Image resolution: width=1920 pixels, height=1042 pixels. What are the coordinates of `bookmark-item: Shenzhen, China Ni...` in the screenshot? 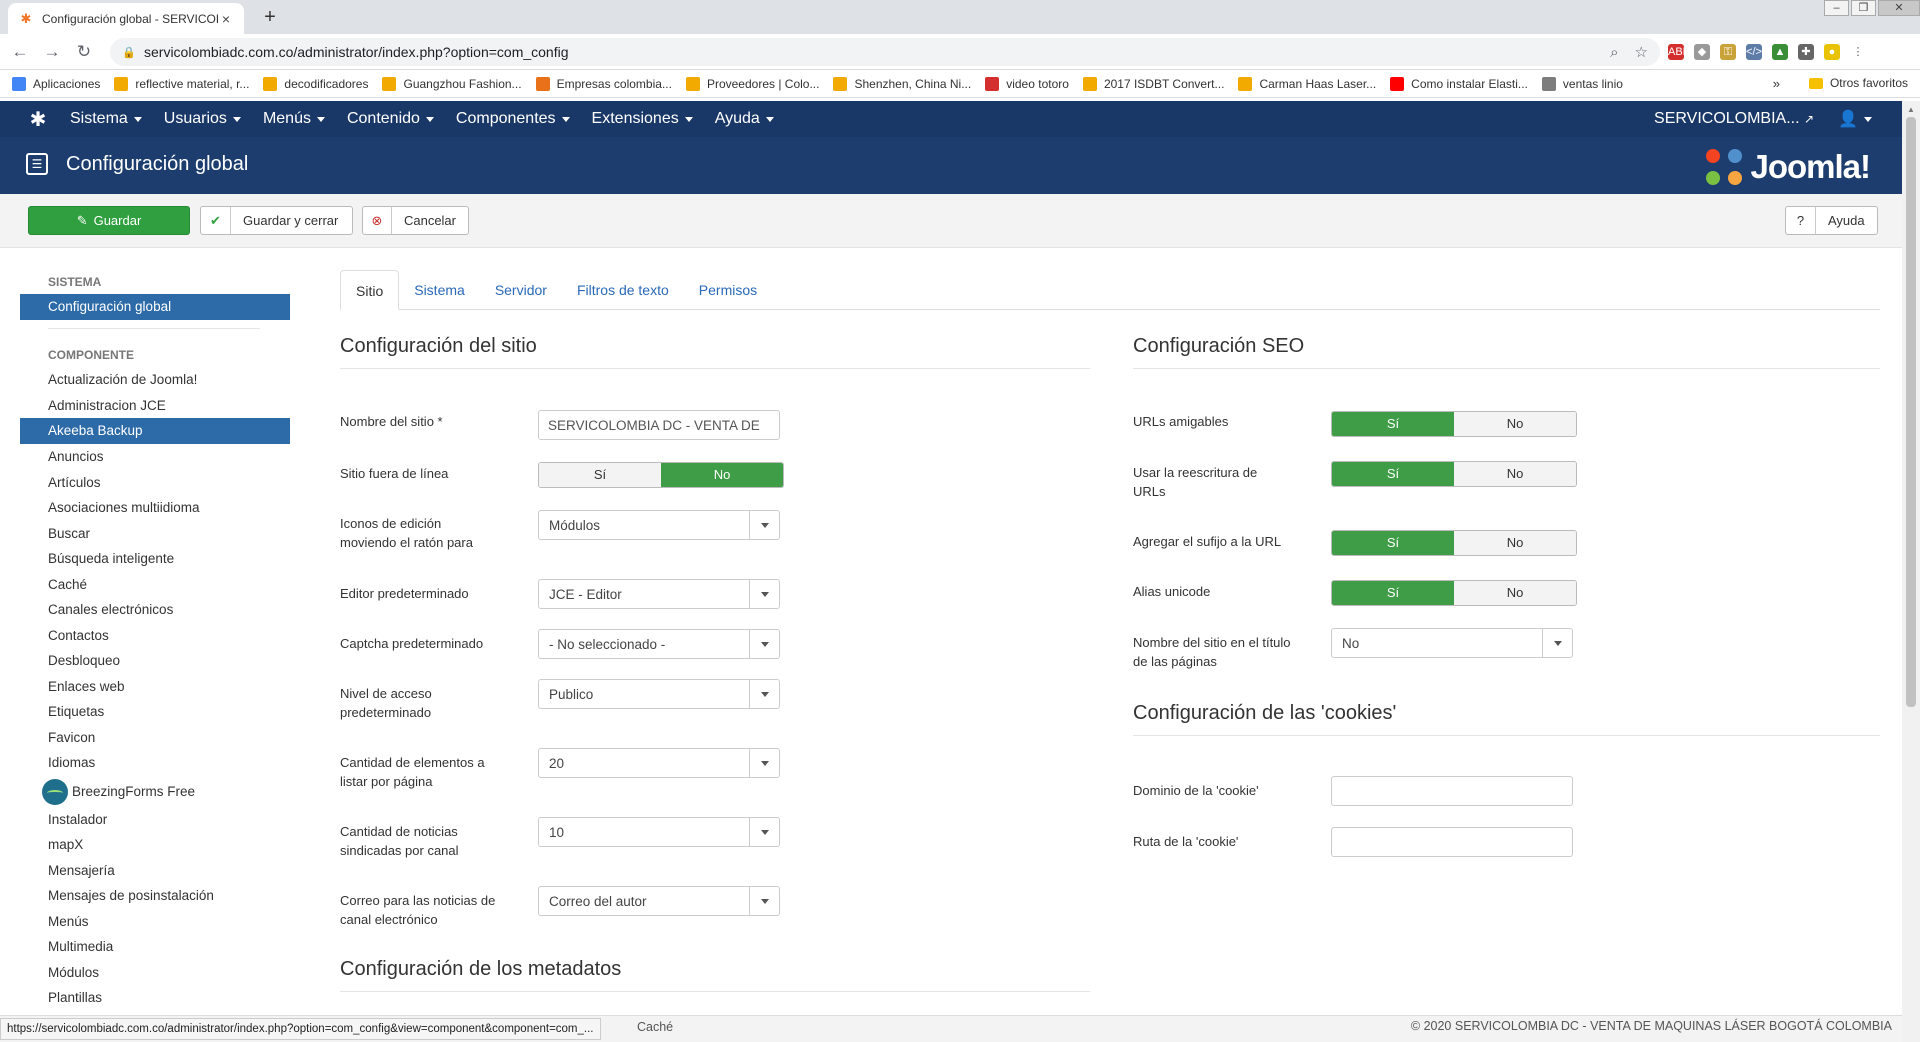 It's located at (902, 83).